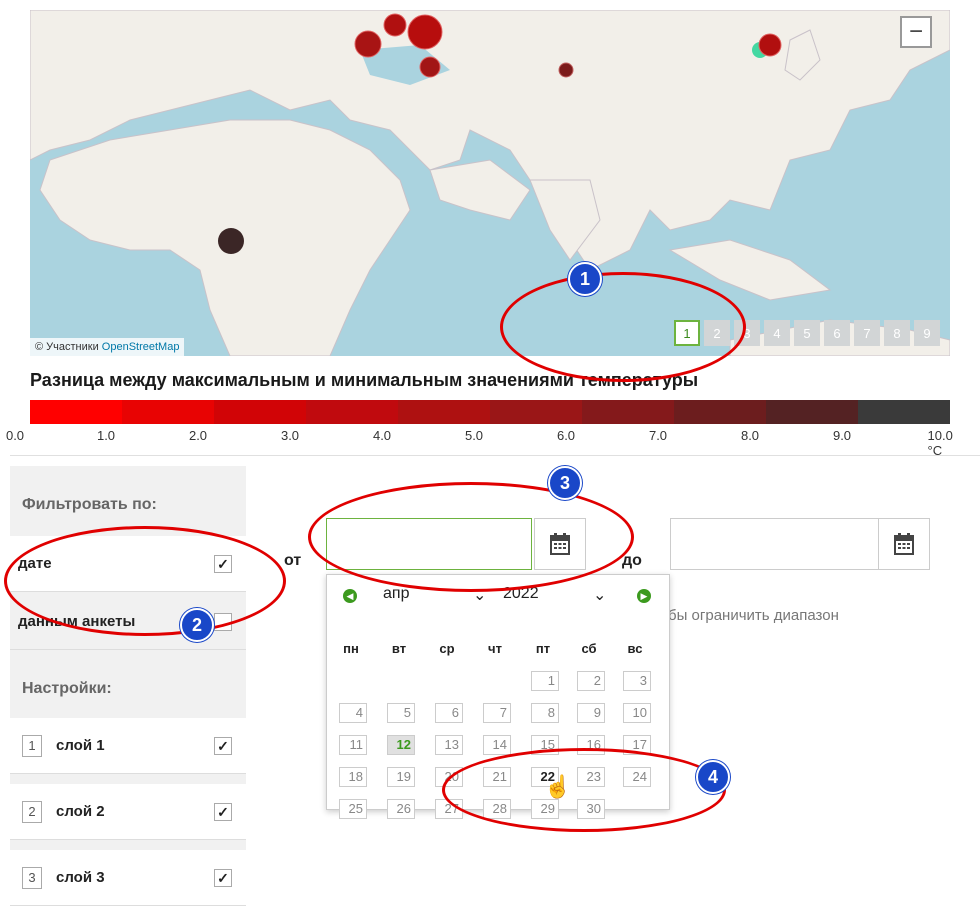 The height and width of the screenshot is (906, 980). What do you see at coordinates (750, 435) in the screenshot?
I see `legend-tick: 8.0` at bounding box center [750, 435].